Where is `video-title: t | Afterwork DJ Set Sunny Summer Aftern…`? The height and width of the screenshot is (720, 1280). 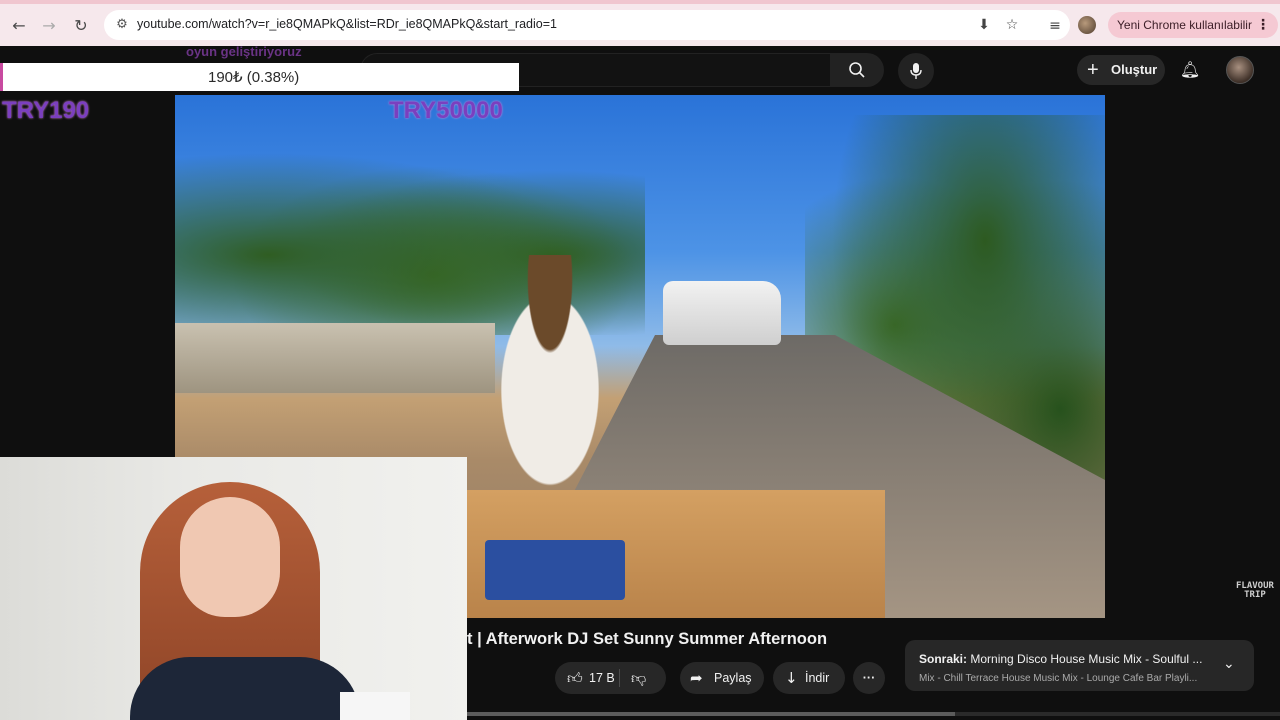
video-title: t | Afterwork DJ Set Sunny Summer Aftern… is located at coordinates (647, 639).